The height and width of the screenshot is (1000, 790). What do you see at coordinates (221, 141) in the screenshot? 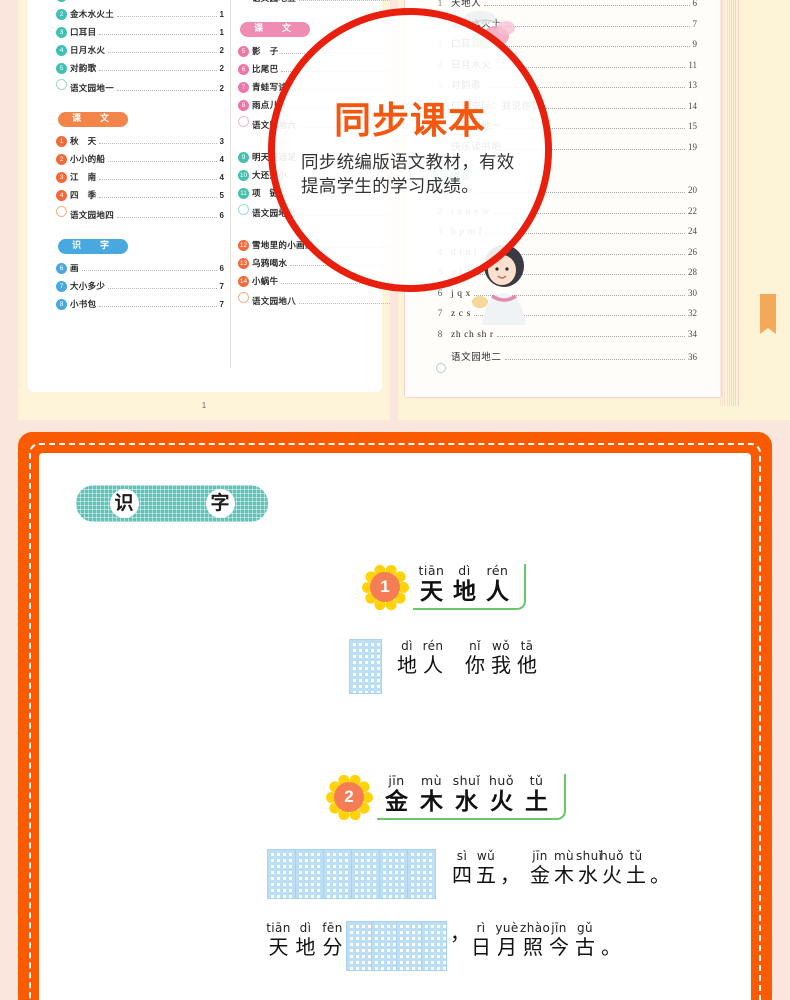
I see `toc-item-page: 3` at bounding box center [221, 141].